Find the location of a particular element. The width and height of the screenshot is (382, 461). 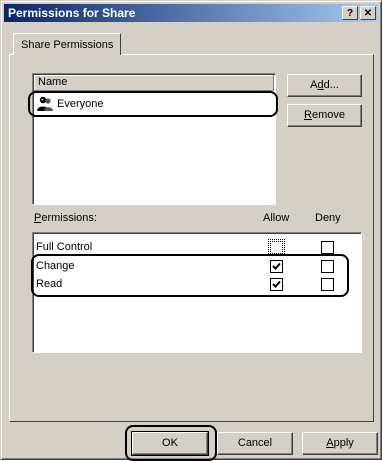

allow-column-header: Allow is located at coordinates (276, 218).